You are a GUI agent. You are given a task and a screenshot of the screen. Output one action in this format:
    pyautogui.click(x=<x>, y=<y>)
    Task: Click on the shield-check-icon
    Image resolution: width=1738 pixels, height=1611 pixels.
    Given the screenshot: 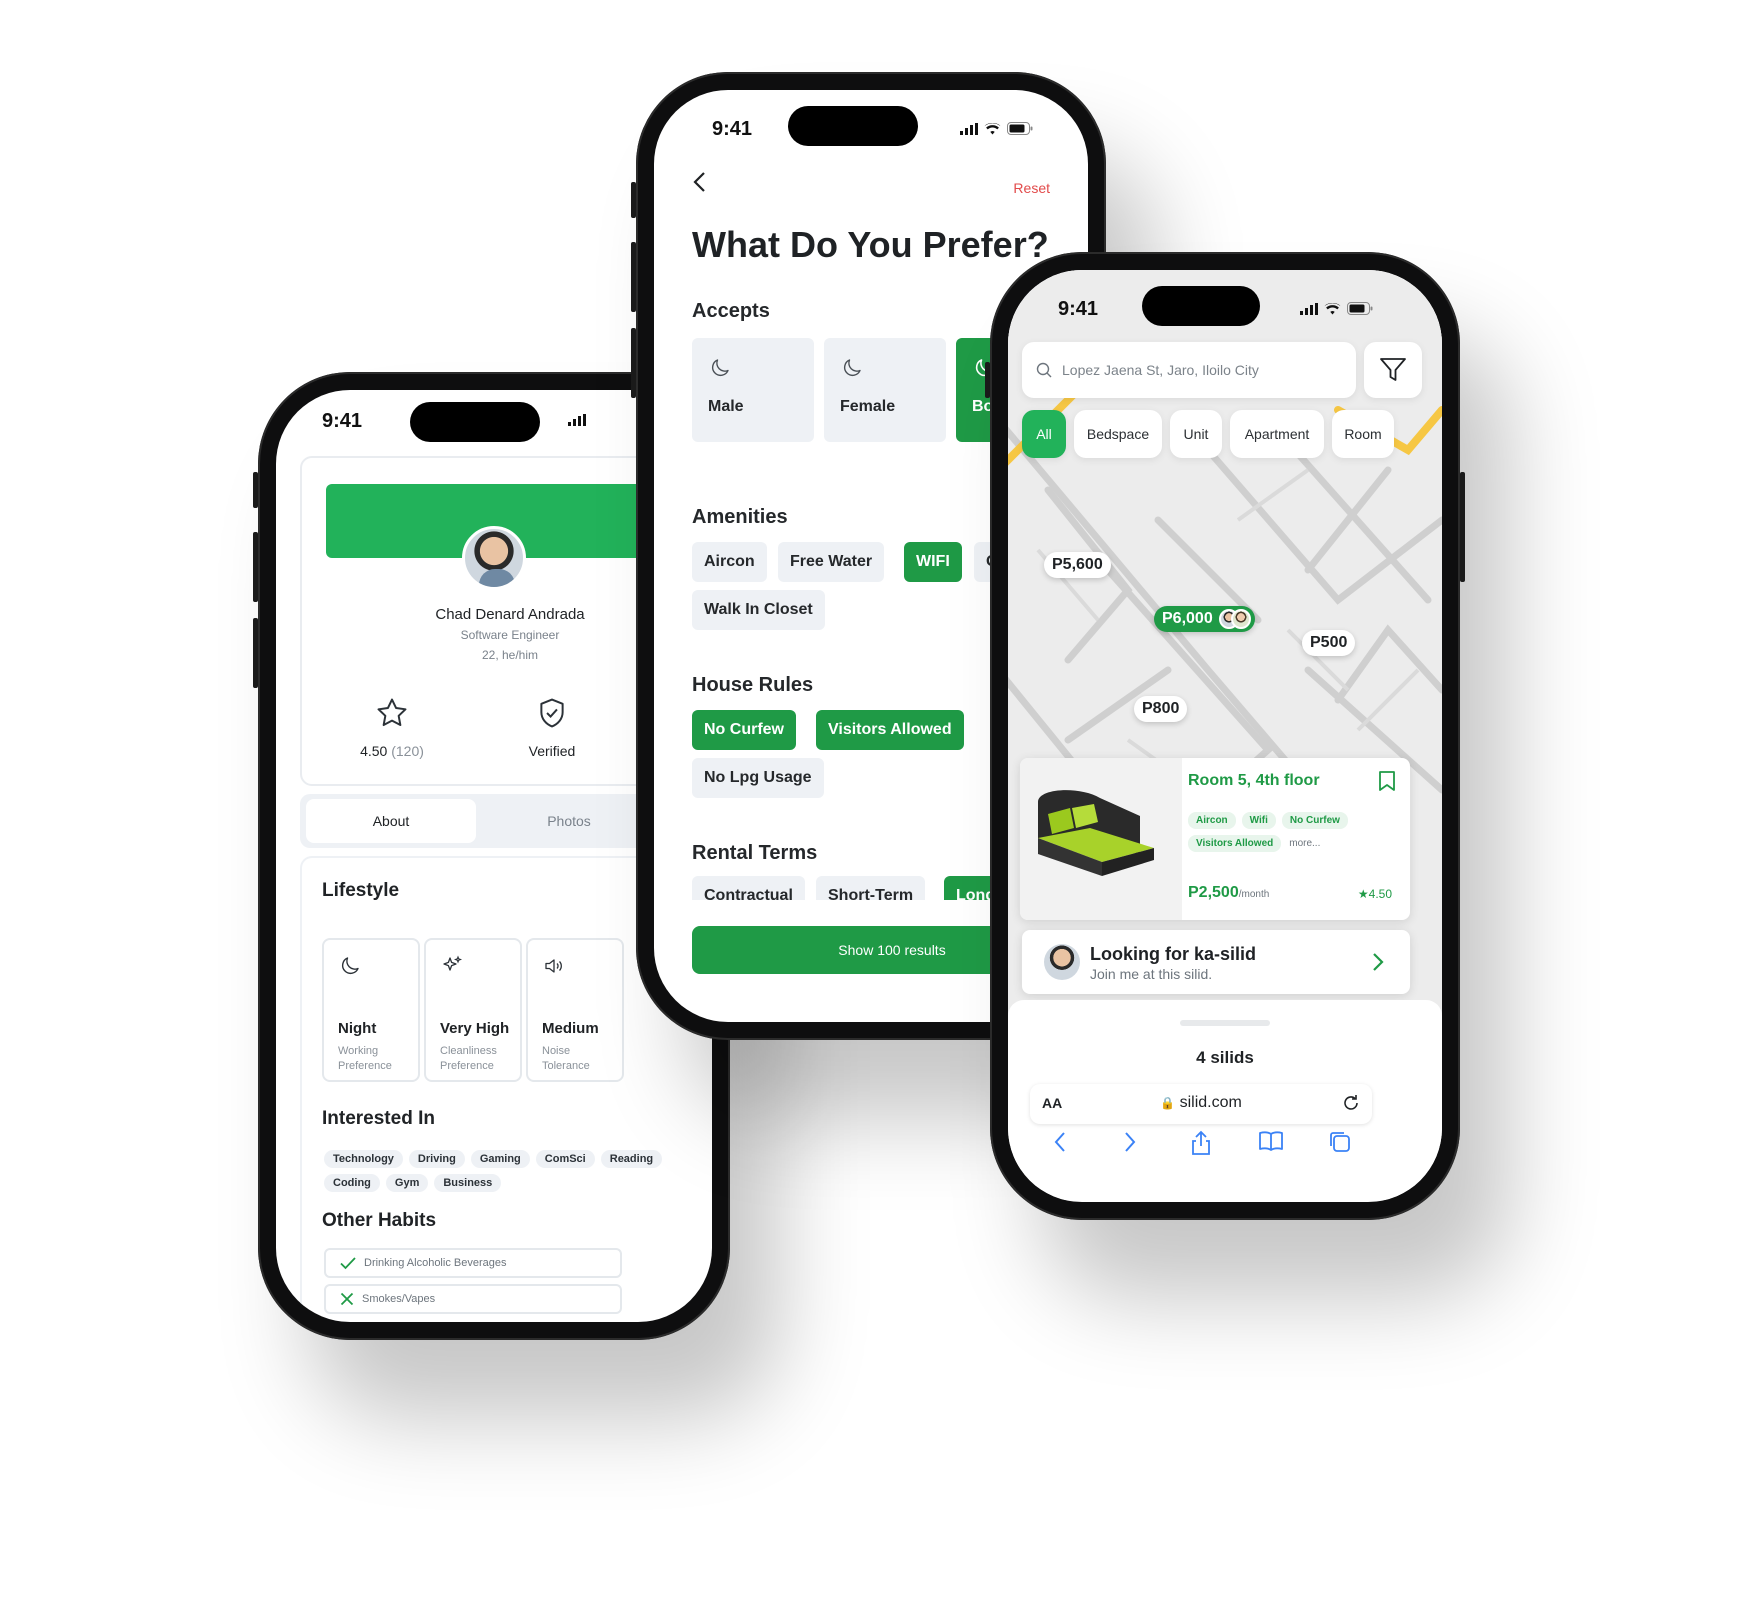 What is the action you would take?
    pyautogui.click(x=552, y=713)
    